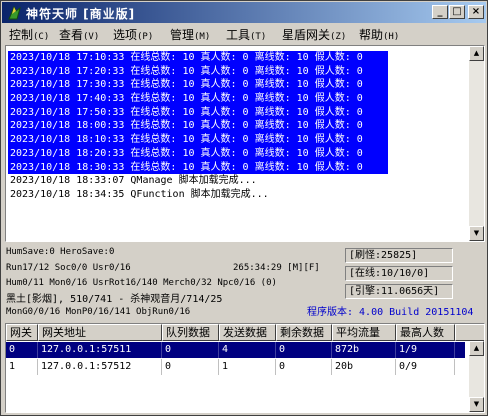 This screenshot has height=416, width=488. Describe the element at coordinates (425, 350) in the screenshot. I see `cell-max-users: 1/9` at that location.